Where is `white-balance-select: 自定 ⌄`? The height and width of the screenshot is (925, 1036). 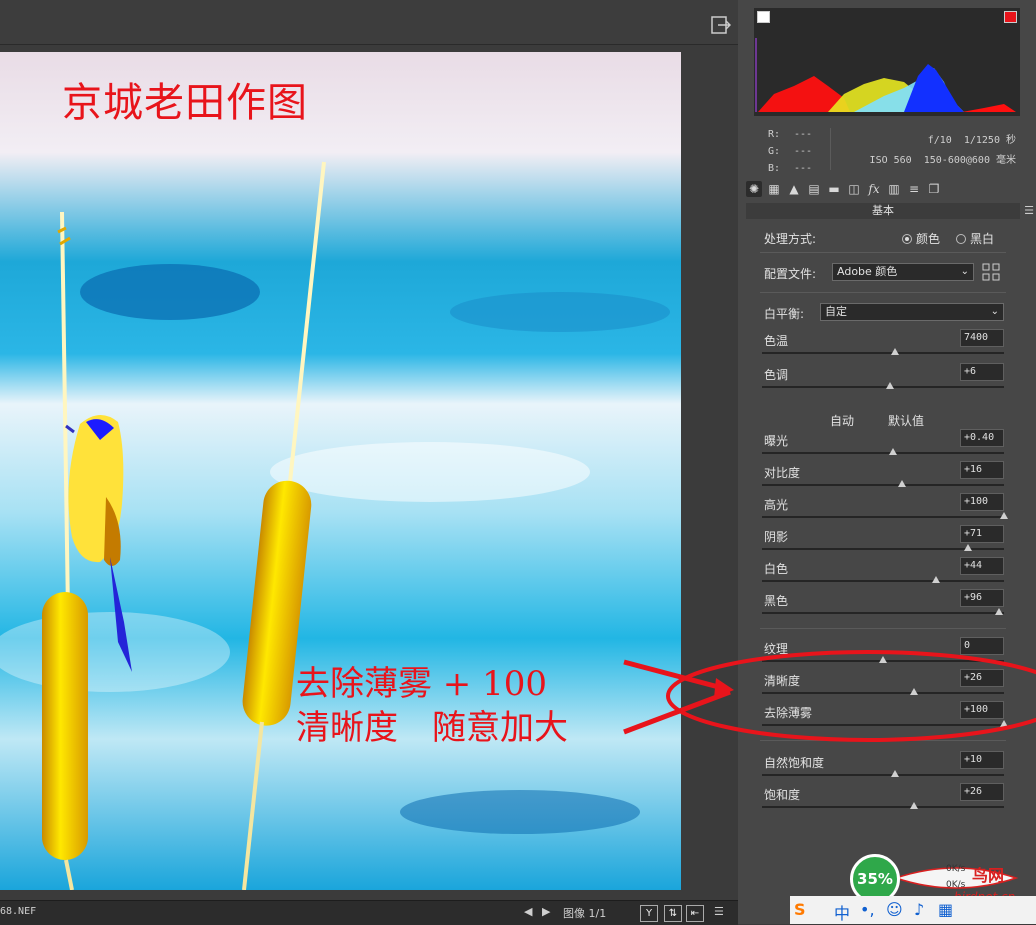
white-balance-select: 自定 ⌄ is located at coordinates (912, 312).